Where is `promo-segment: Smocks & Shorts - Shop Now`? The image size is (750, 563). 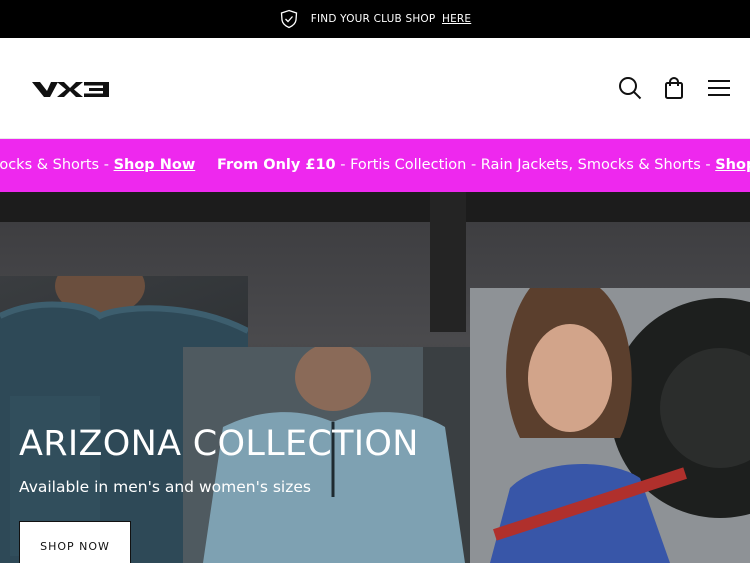 promo-segment: Smocks & Shorts - Shop Now is located at coordinates (98, 165).